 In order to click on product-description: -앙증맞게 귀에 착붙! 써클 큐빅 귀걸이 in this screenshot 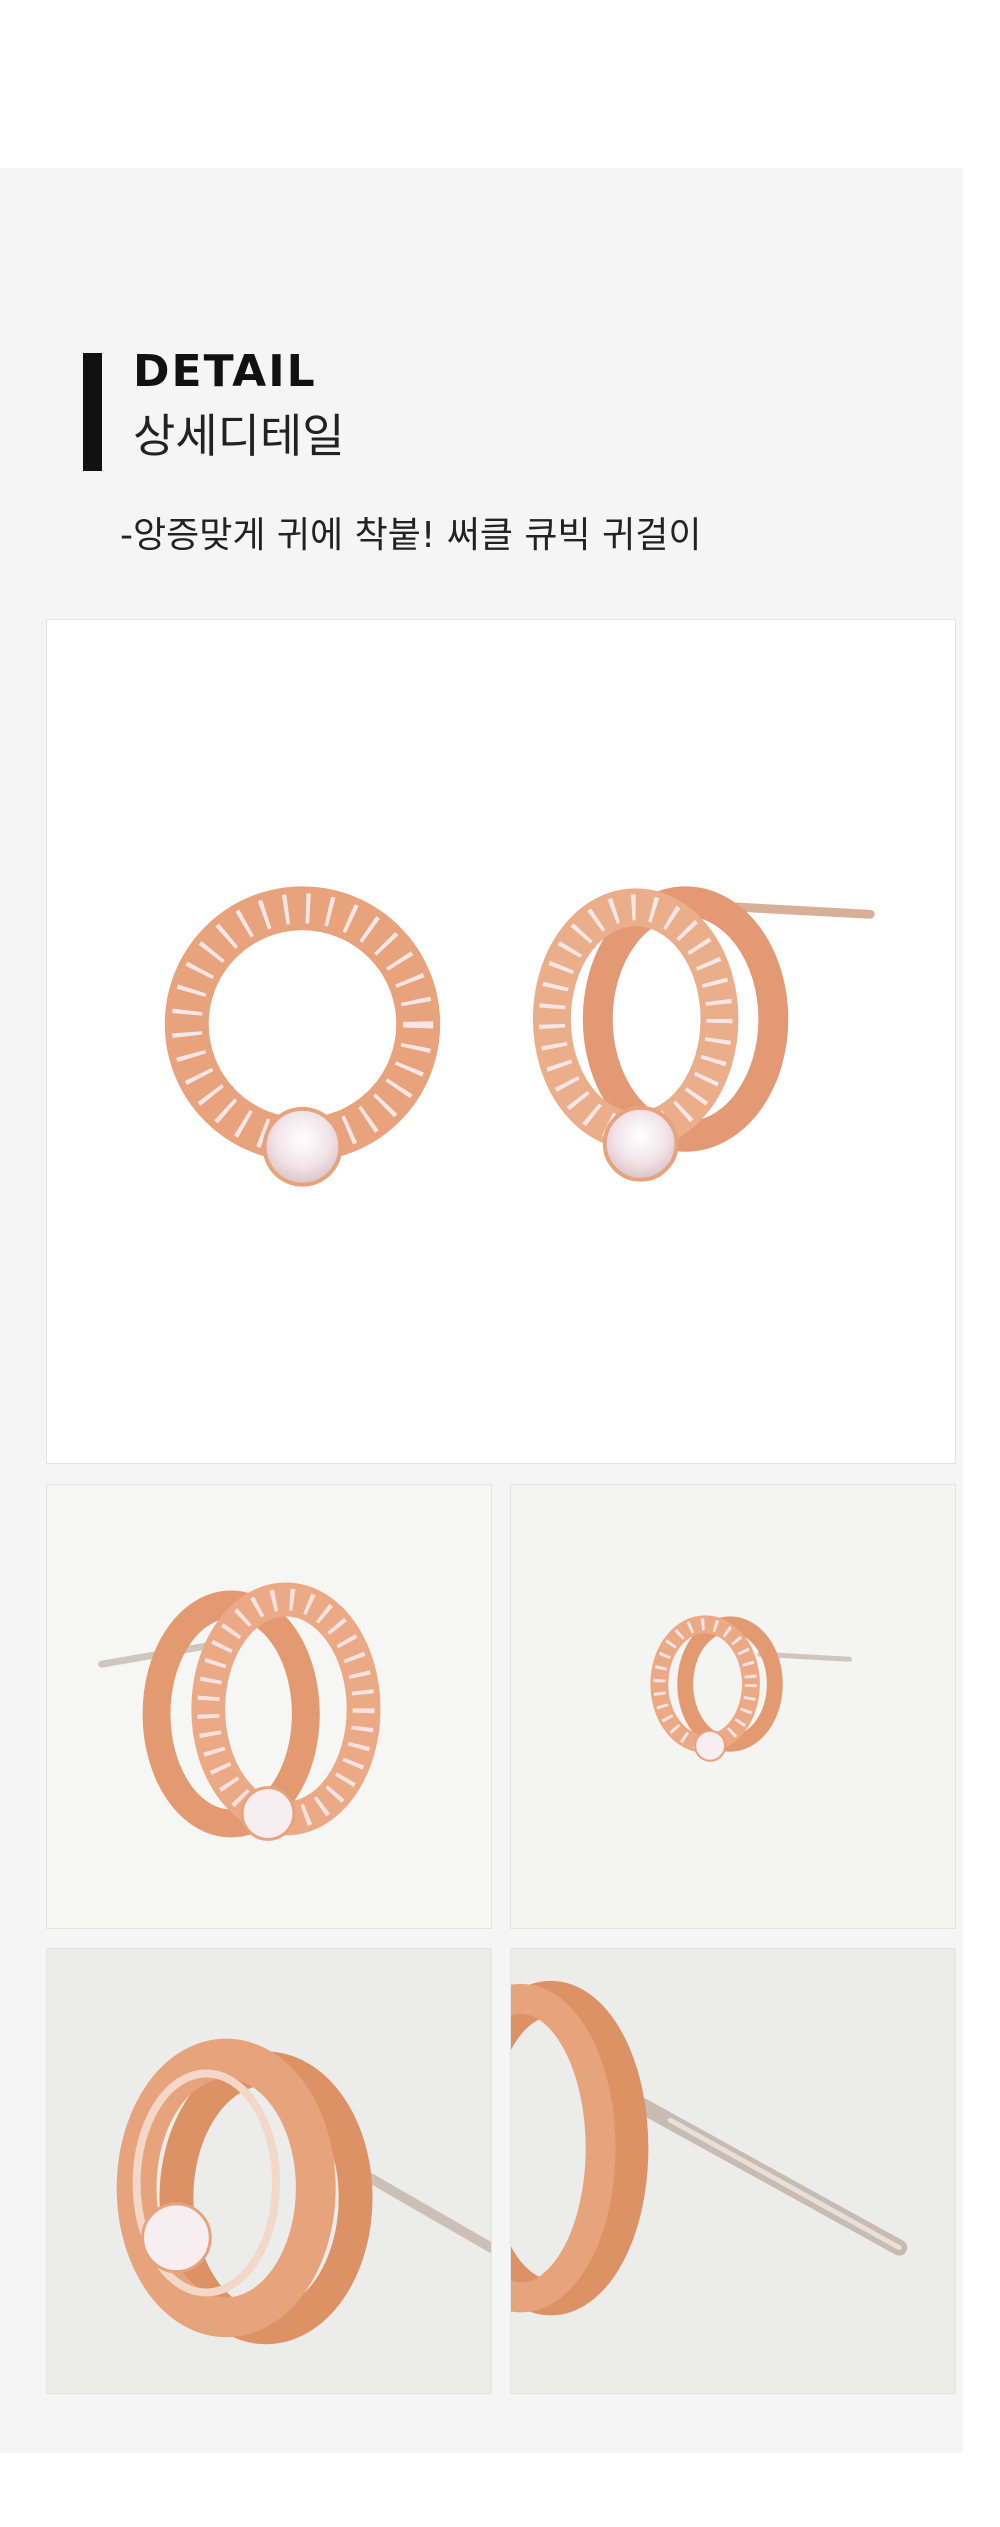, I will do `click(411, 535)`.